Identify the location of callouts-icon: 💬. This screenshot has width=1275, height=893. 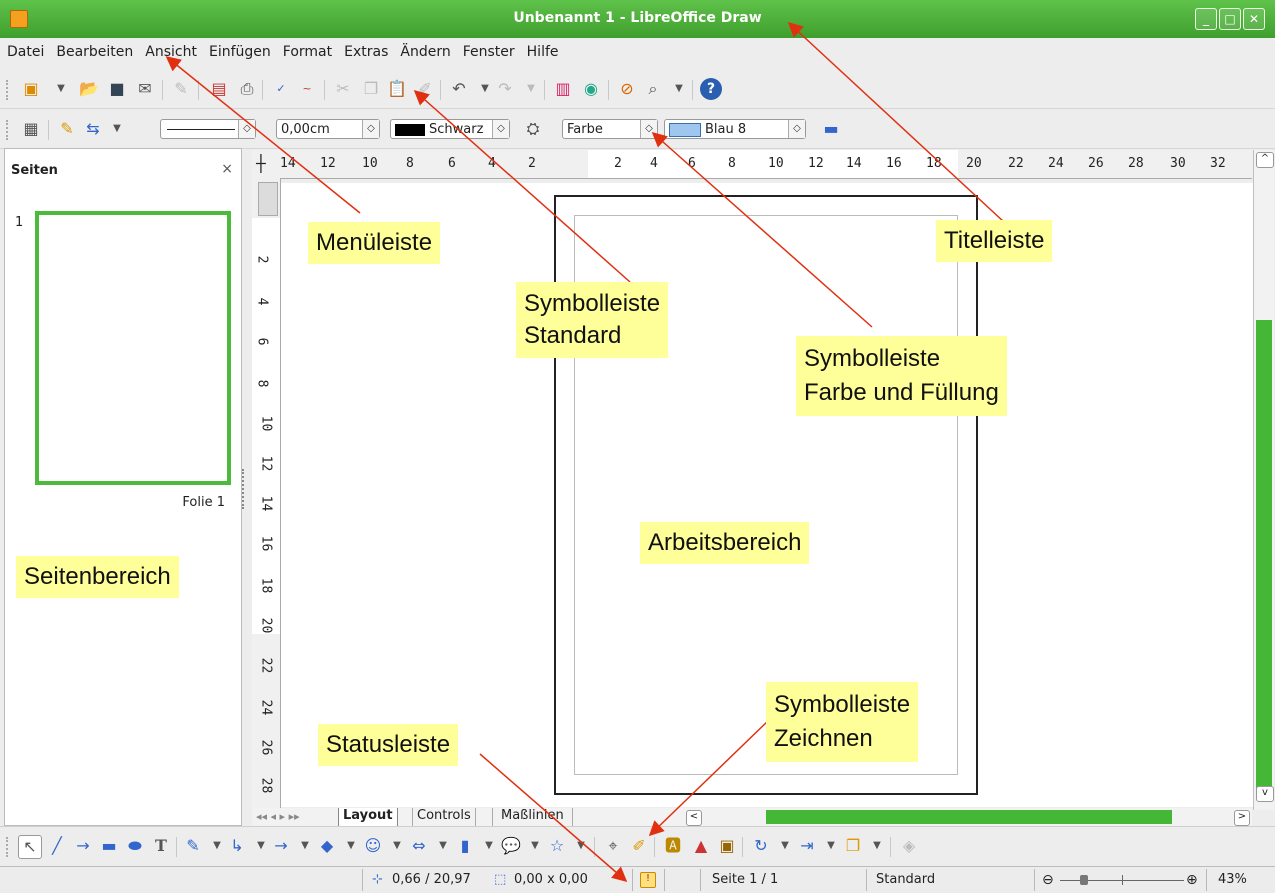
(511, 846).